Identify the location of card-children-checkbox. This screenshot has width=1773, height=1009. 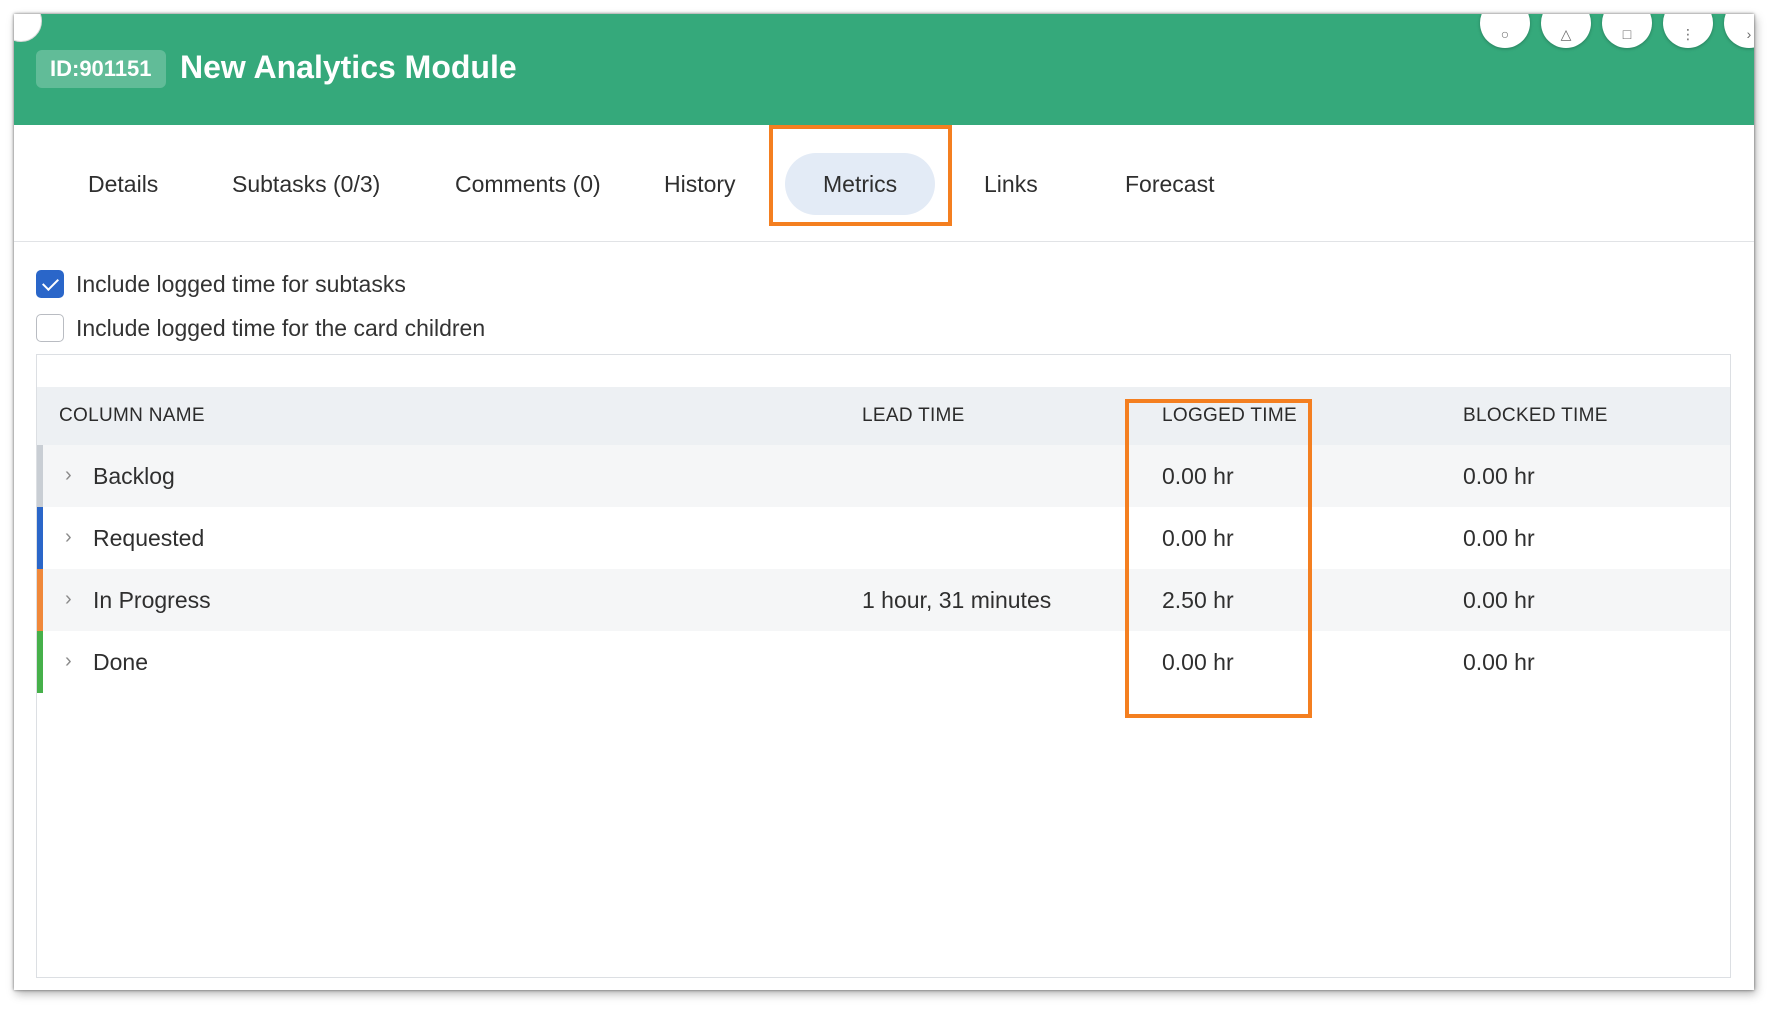
(50, 328).